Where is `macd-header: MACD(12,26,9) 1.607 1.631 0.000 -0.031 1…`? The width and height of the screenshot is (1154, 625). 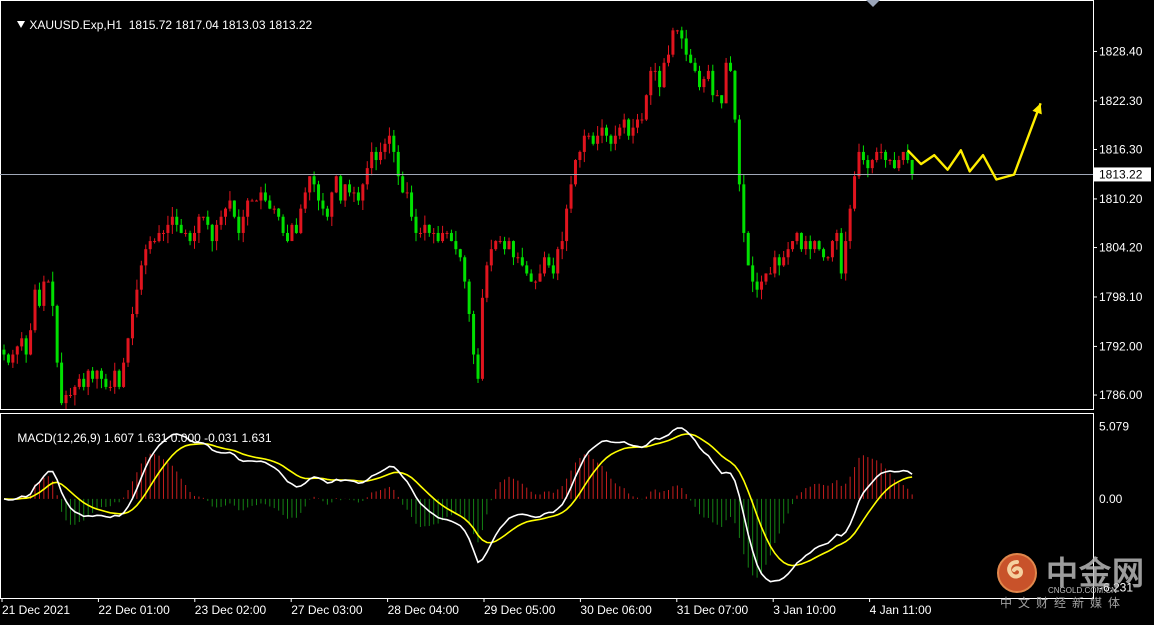 macd-header: MACD(12,26,9) 1.607 1.631 0.000 -0.031 1… is located at coordinates (138, 438).